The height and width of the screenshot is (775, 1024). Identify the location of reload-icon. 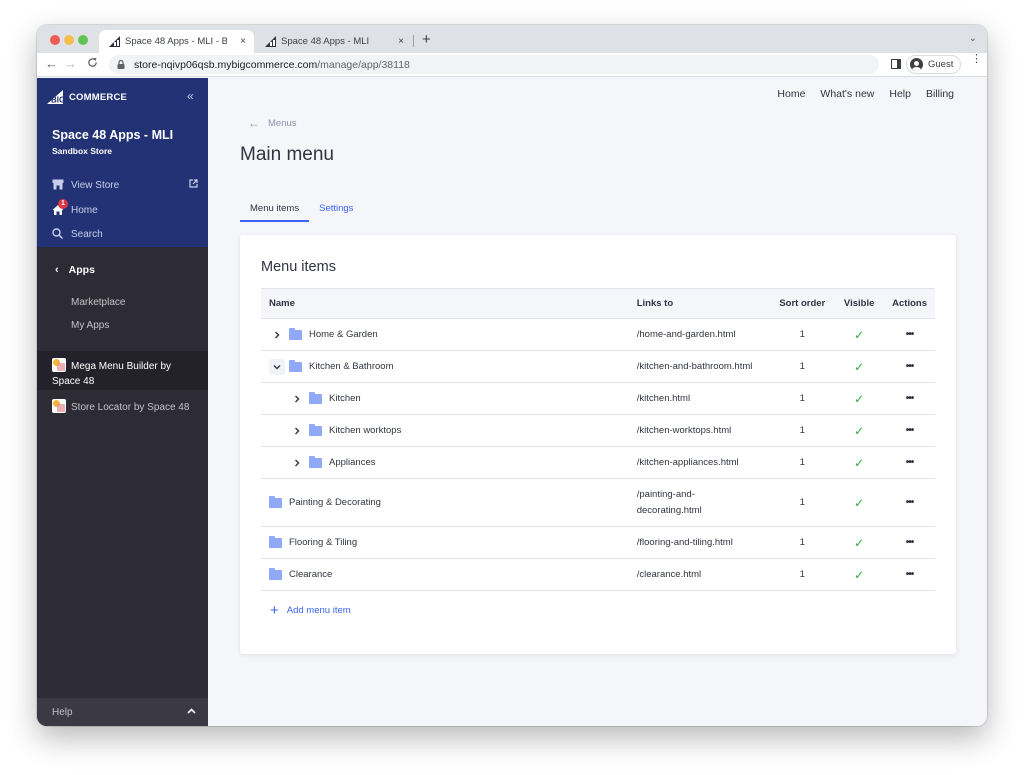
(92, 64).